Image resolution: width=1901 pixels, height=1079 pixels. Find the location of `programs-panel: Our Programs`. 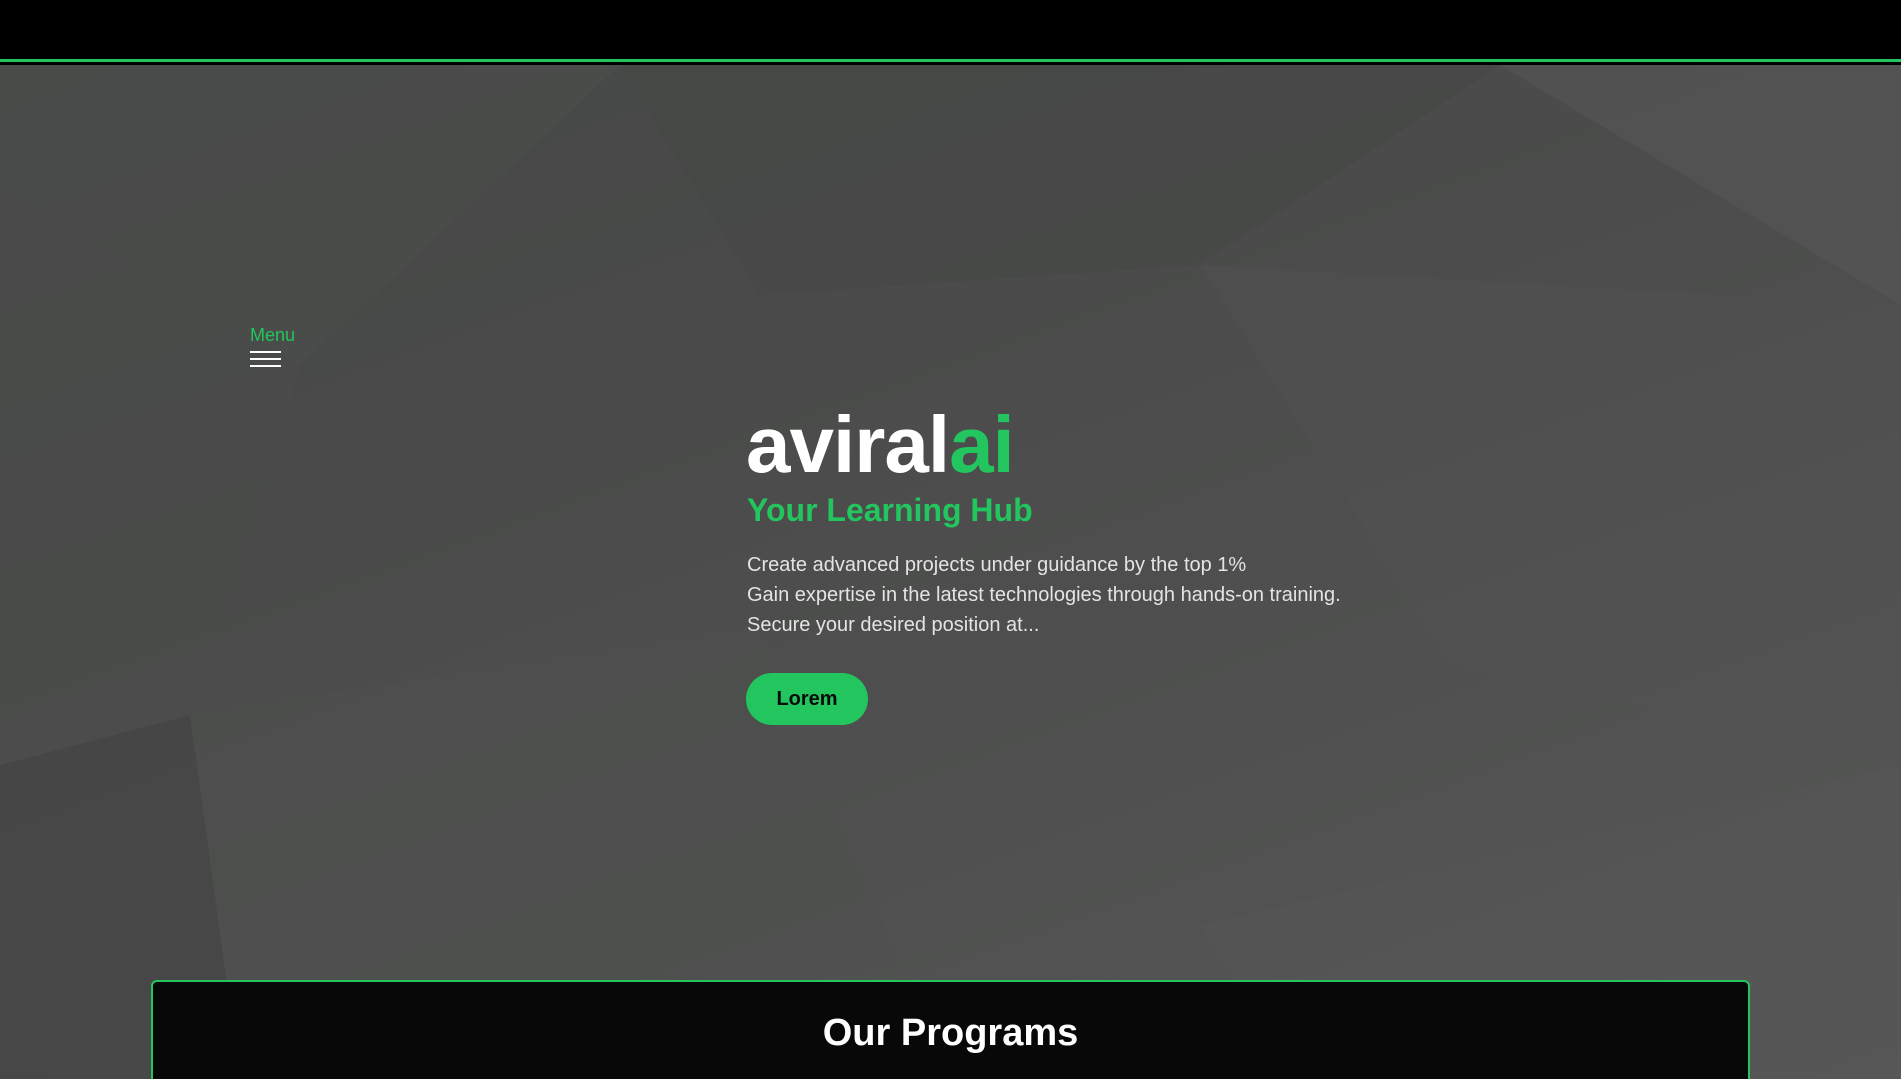

programs-panel: Our Programs is located at coordinates (950, 1029).